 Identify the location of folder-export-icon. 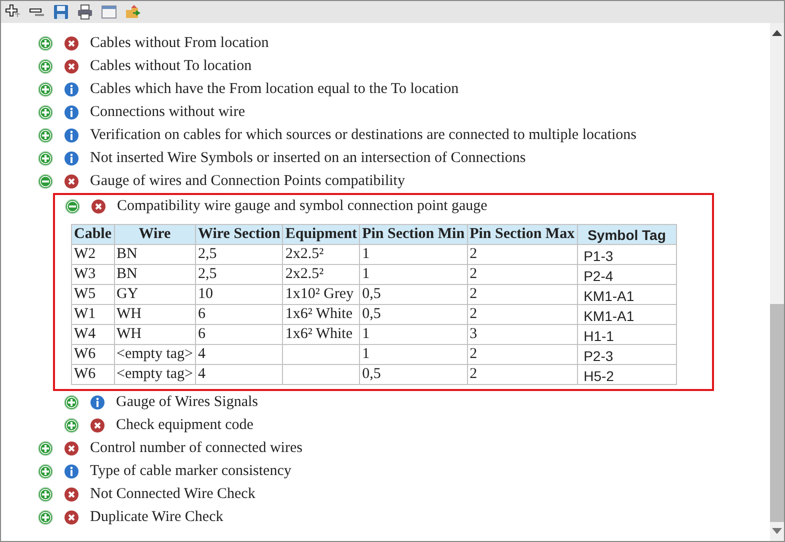
(133, 12).